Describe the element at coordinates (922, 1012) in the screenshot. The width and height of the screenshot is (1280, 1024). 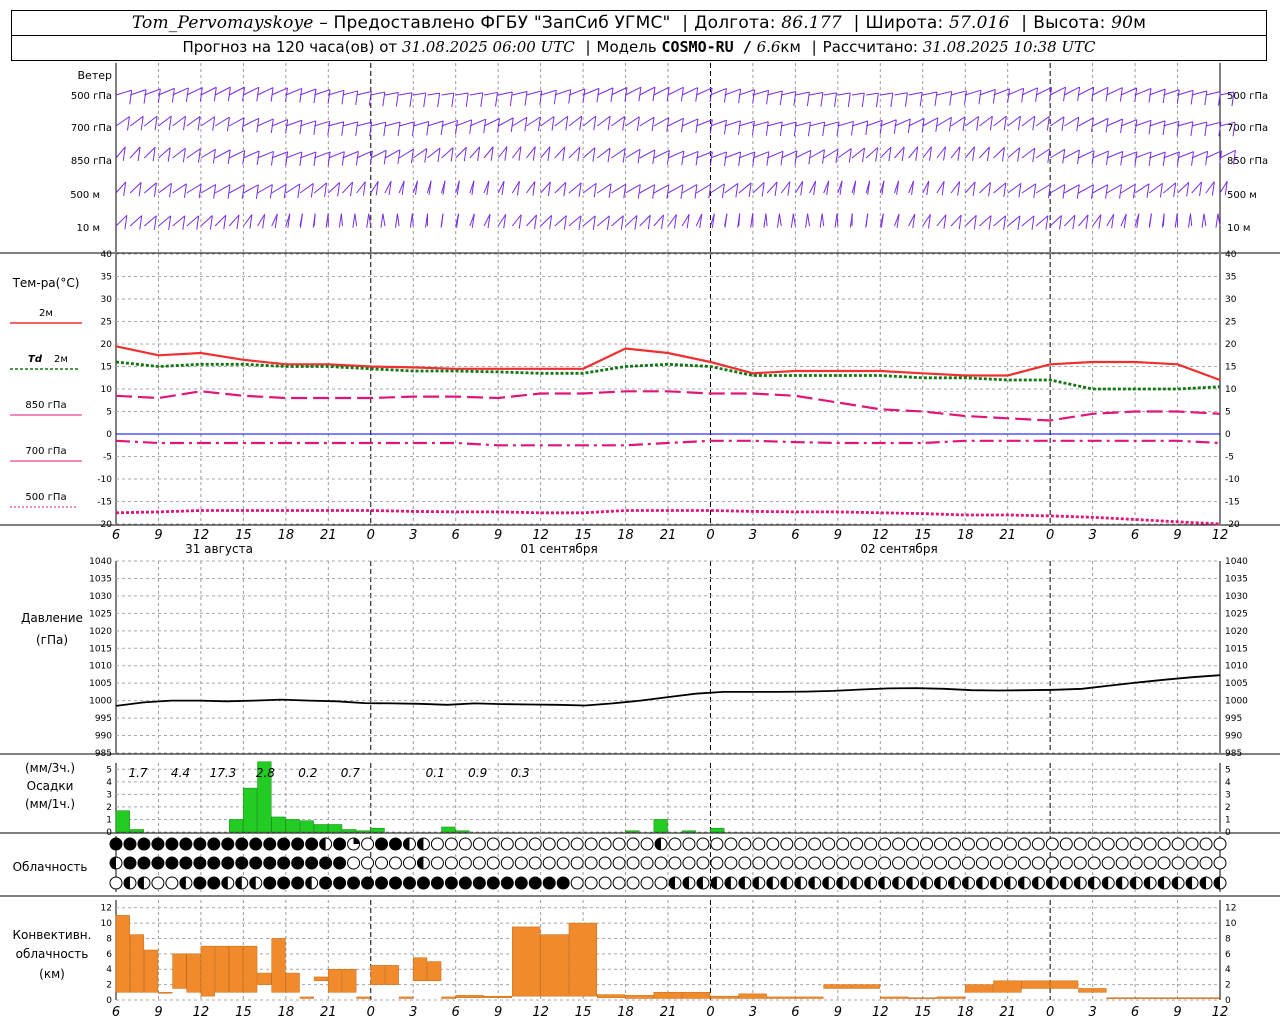
I see `hour-tick-bottom: 15` at that location.